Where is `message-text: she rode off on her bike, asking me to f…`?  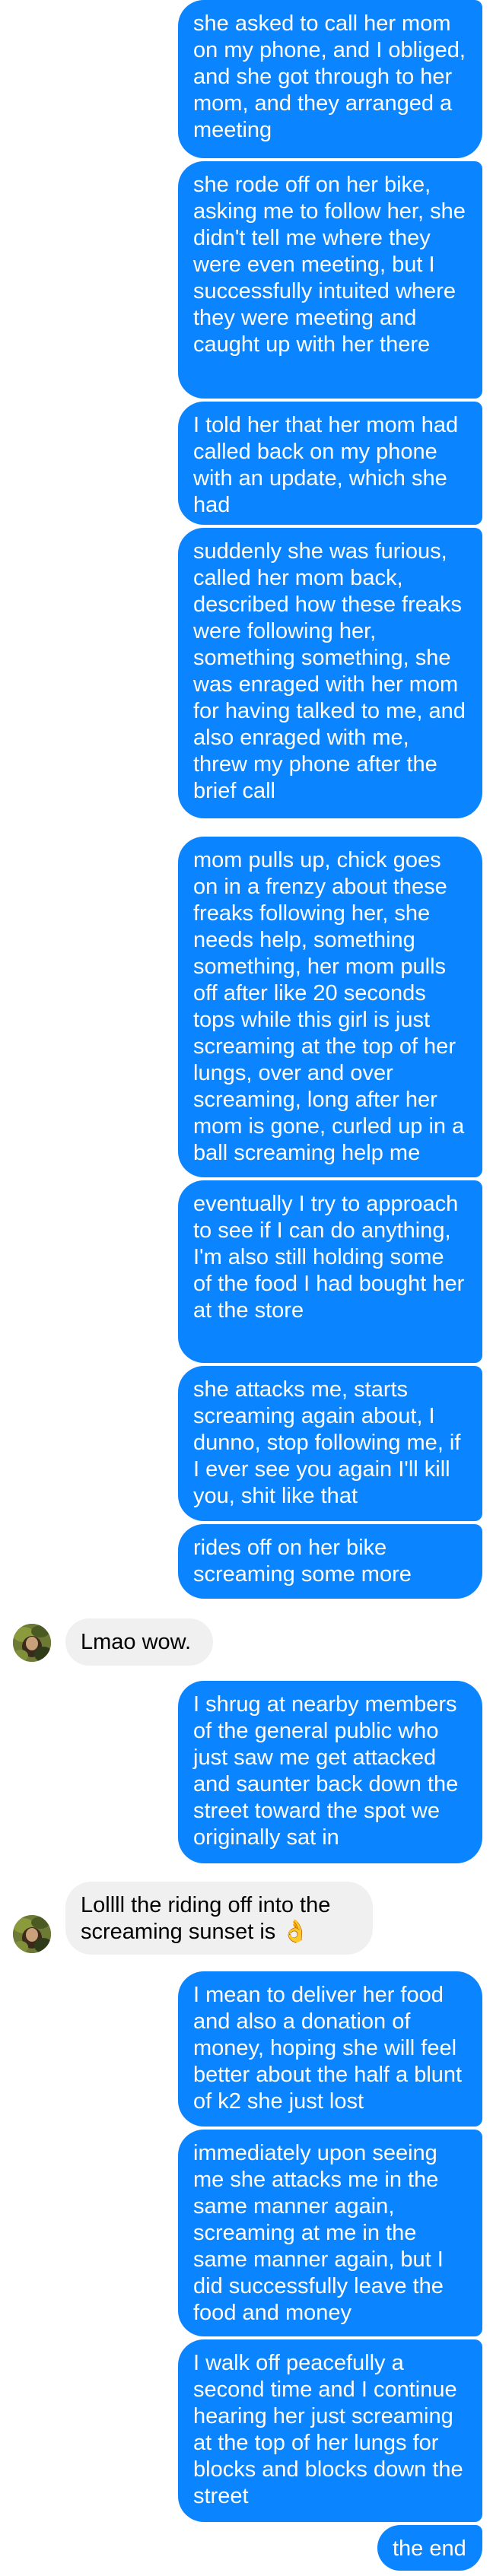
message-text: she rode off on her bike, asking me to f… is located at coordinates (330, 265).